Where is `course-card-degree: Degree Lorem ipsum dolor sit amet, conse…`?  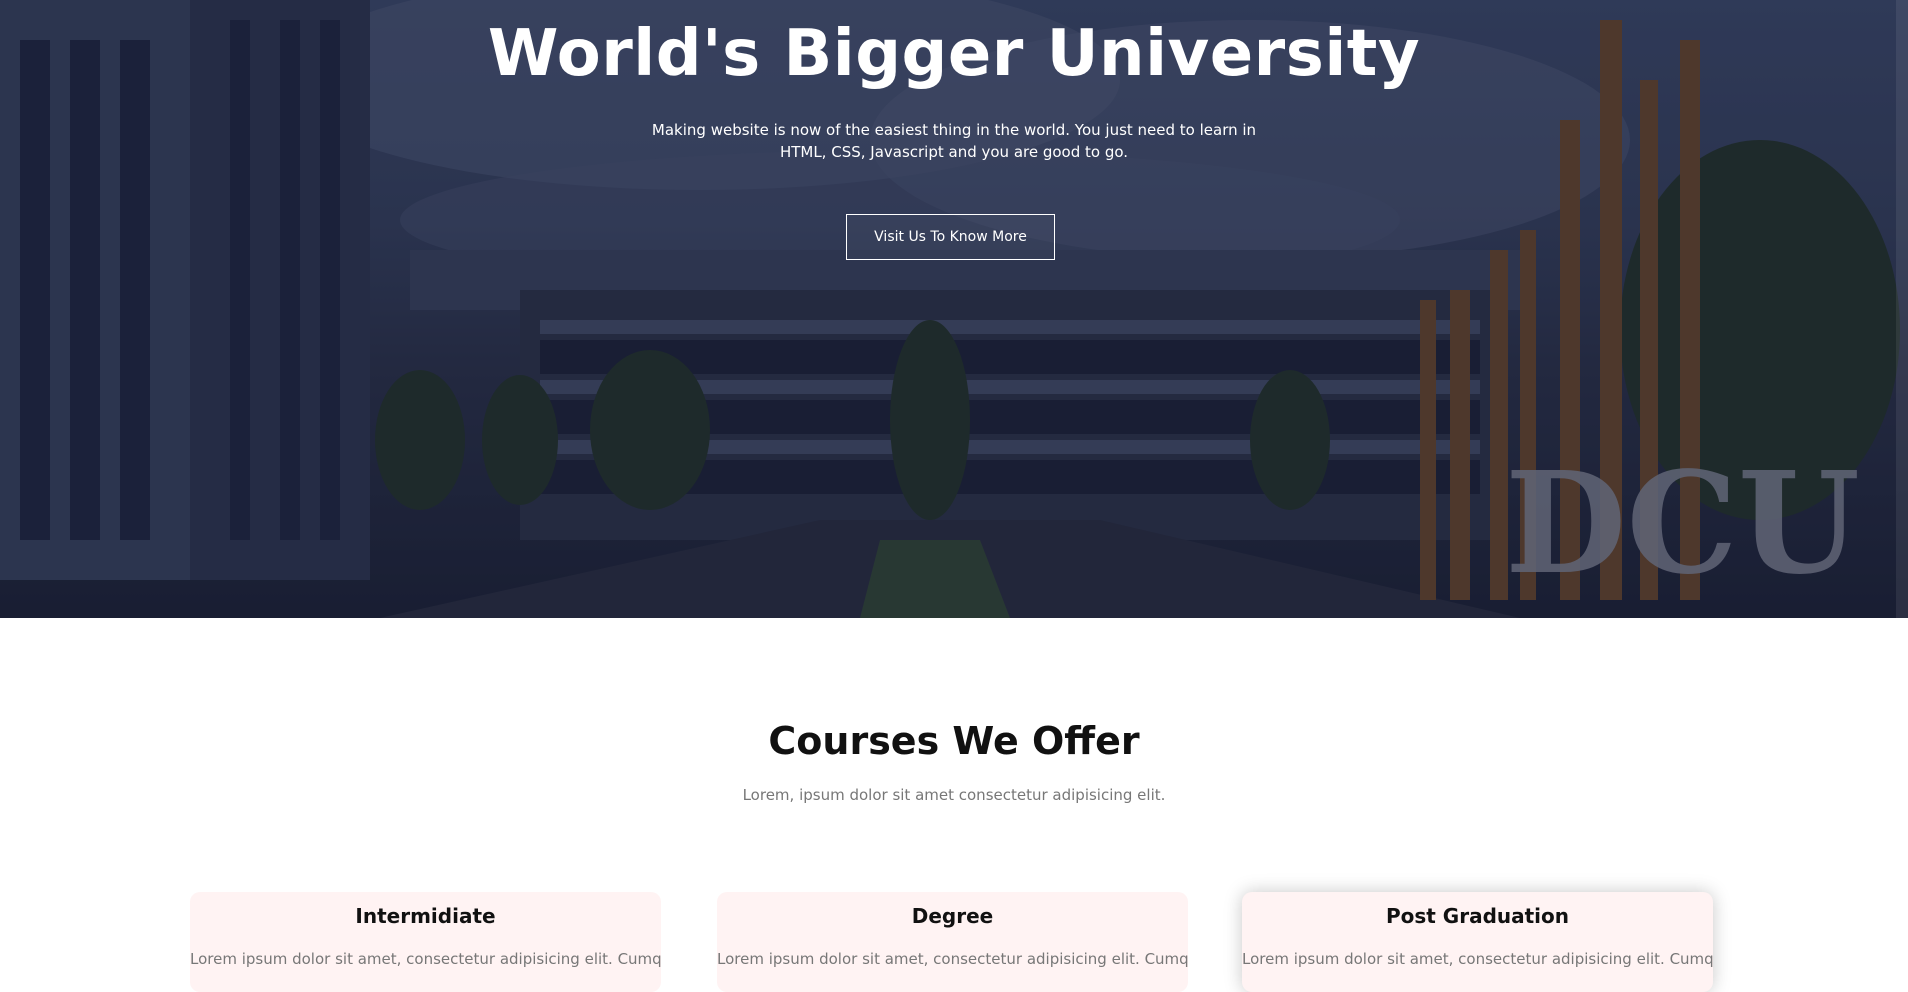 course-card-degree: Degree Lorem ipsum dolor sit amet, conse… is located at coordinates (952, 942).